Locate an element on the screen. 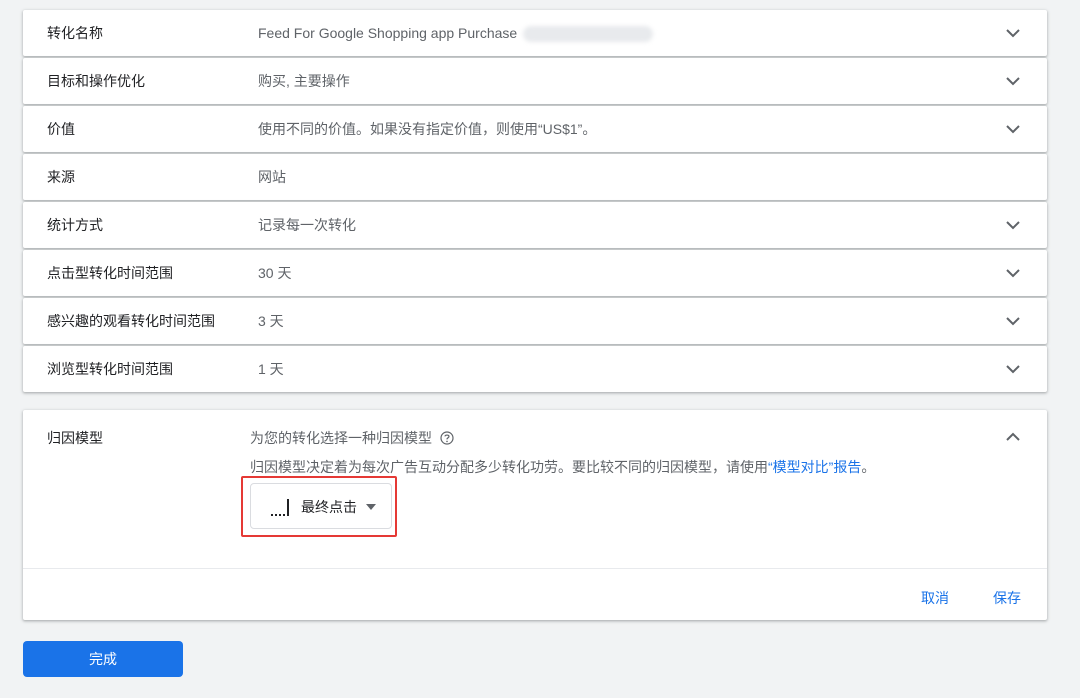 The width and height of the screenshot is (1080, 698). row-label: 感兴趣的观看转化时间范围 is located at coordinates (131, 321).